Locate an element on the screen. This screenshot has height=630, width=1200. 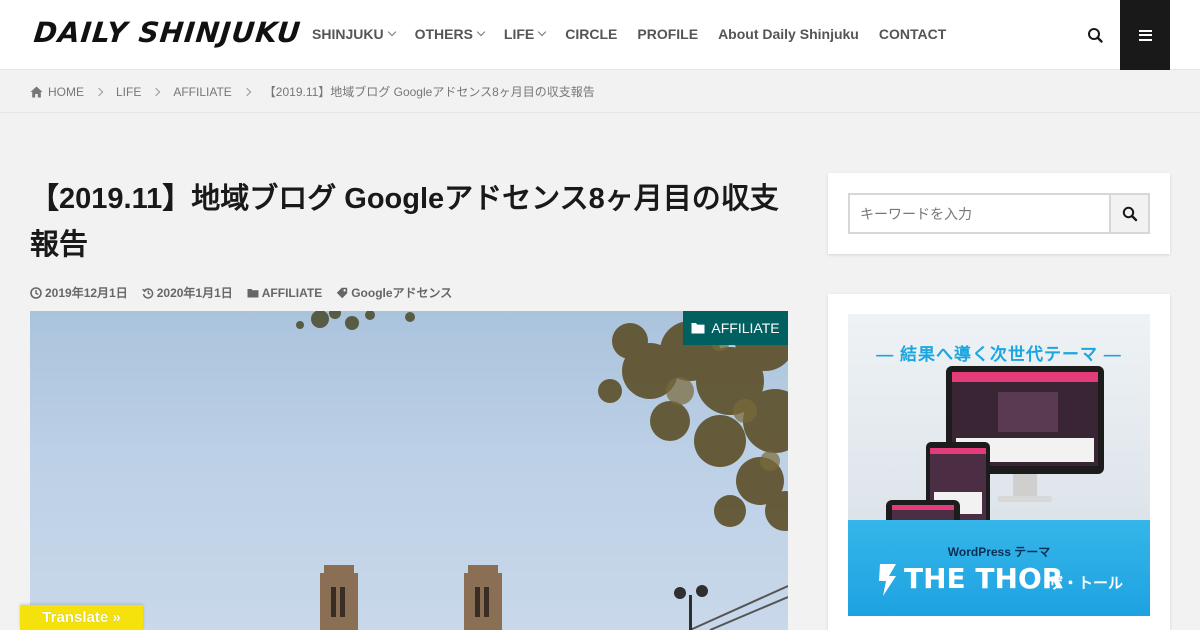
post-tag: Googleアドセンス is located at coordinates (394, 292).